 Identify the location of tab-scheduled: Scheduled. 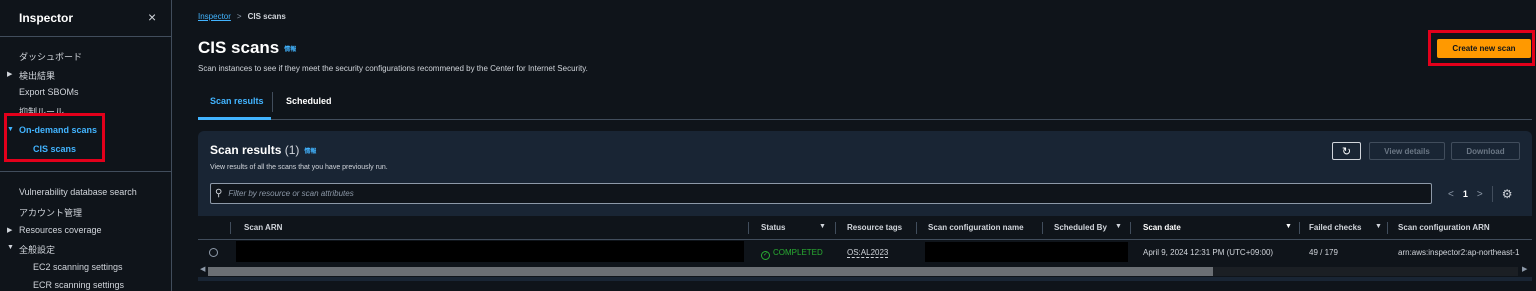
(309, 101).